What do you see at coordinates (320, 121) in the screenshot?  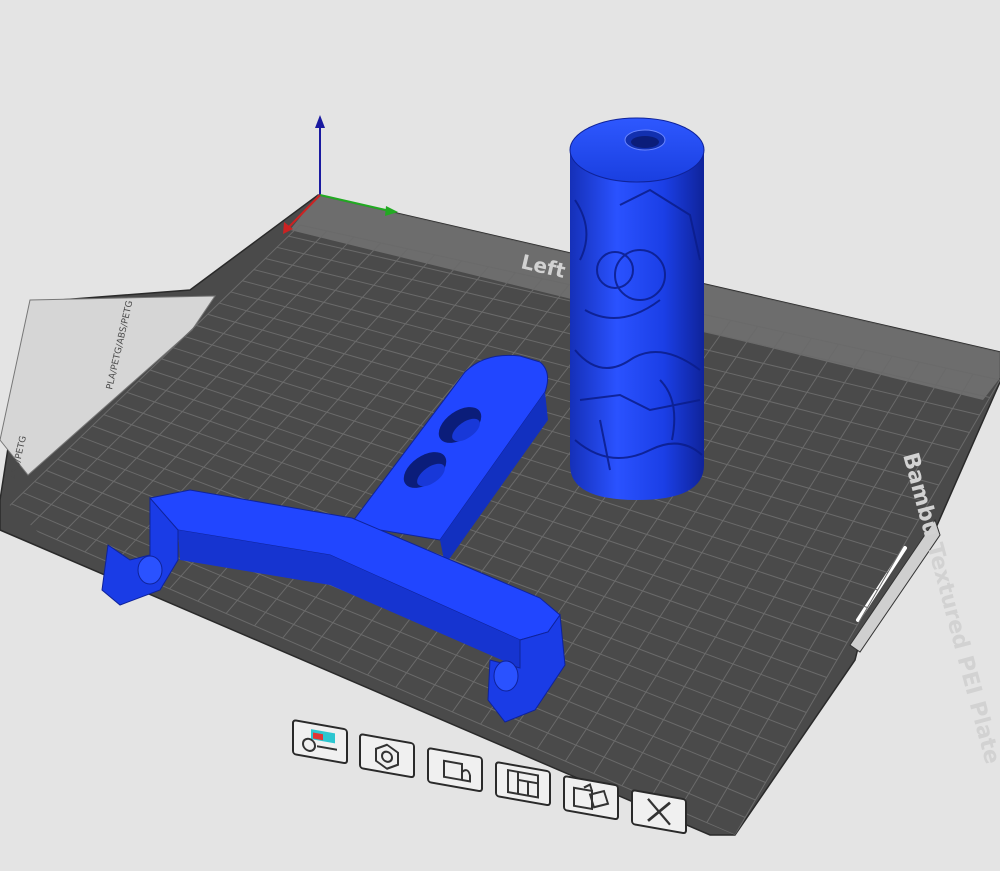 I see `z-axis-arrow-icon` at bounding box center [320, 121].